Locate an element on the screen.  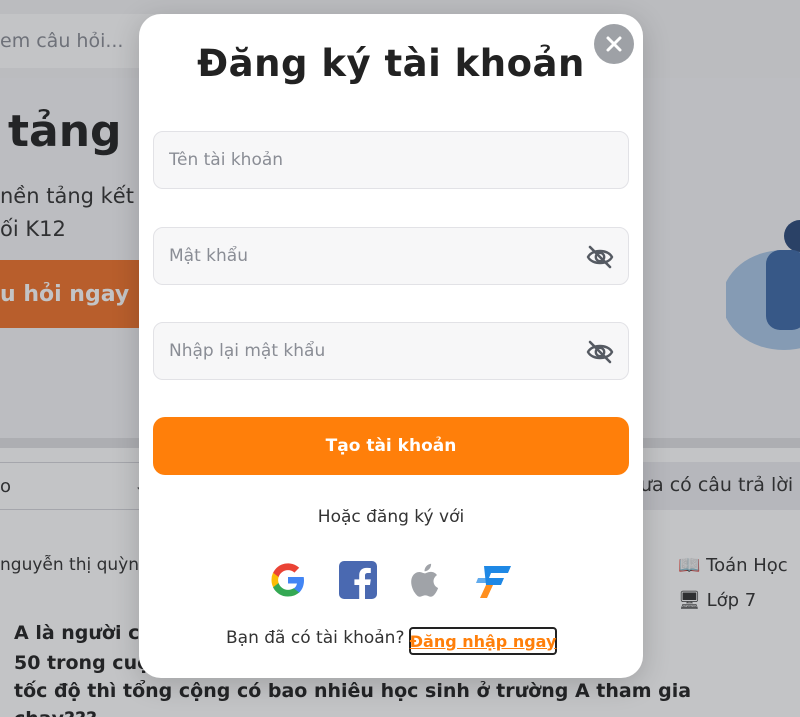
or-register-with-label: Hoặc đăng ký với is located at coordinates (391, 517).